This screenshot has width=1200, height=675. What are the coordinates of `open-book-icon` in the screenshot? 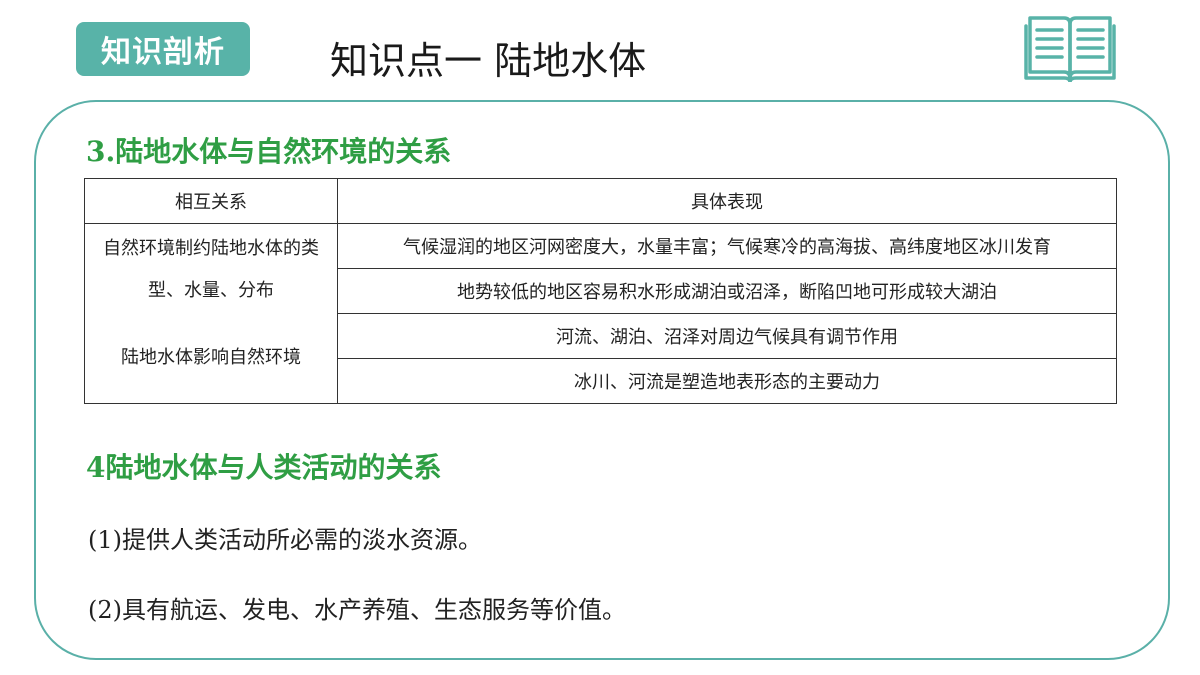 It's located at (1070, 49).